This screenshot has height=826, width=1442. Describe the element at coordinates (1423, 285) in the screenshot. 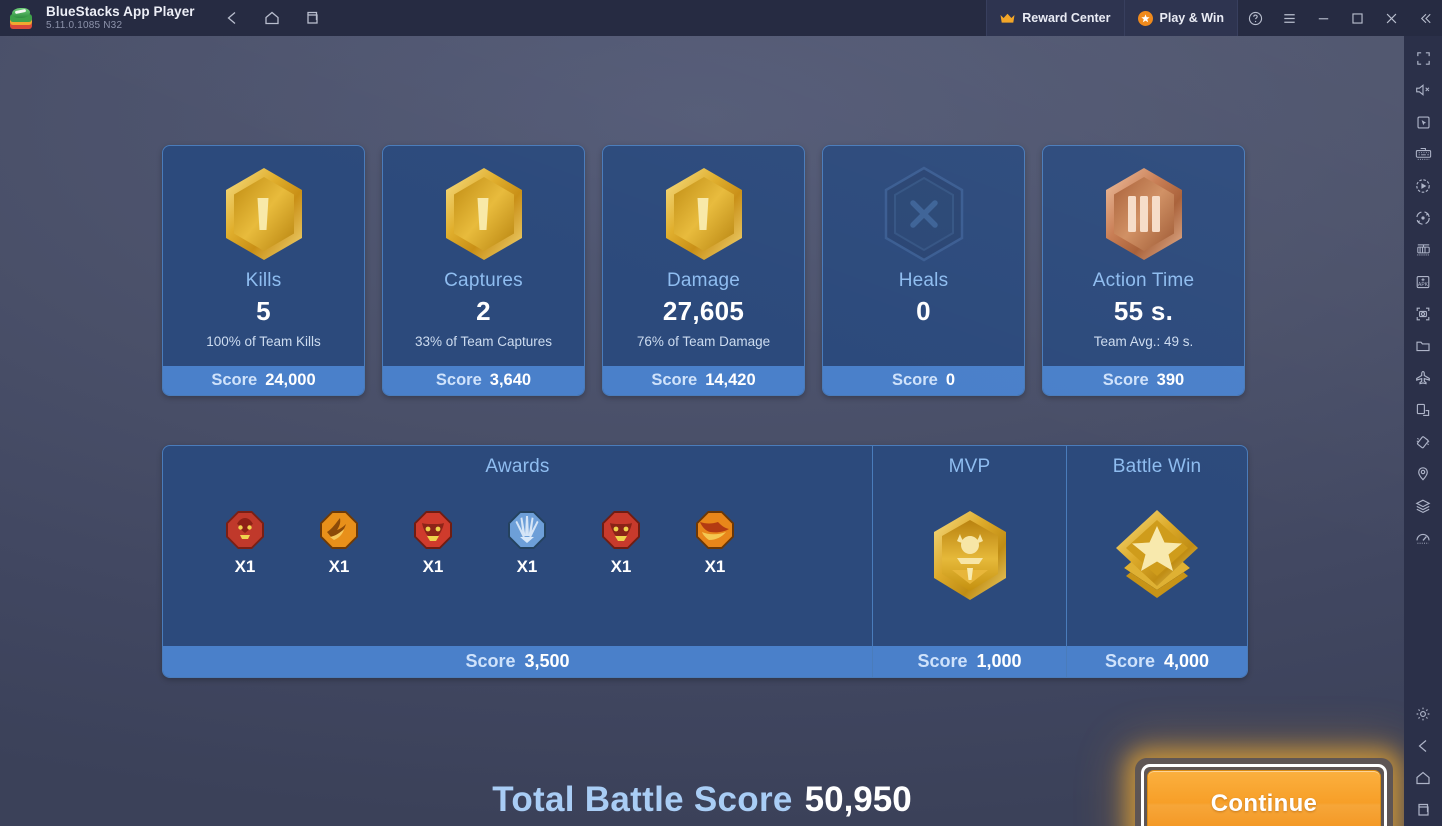

I see `svg-text: APK` at that location.